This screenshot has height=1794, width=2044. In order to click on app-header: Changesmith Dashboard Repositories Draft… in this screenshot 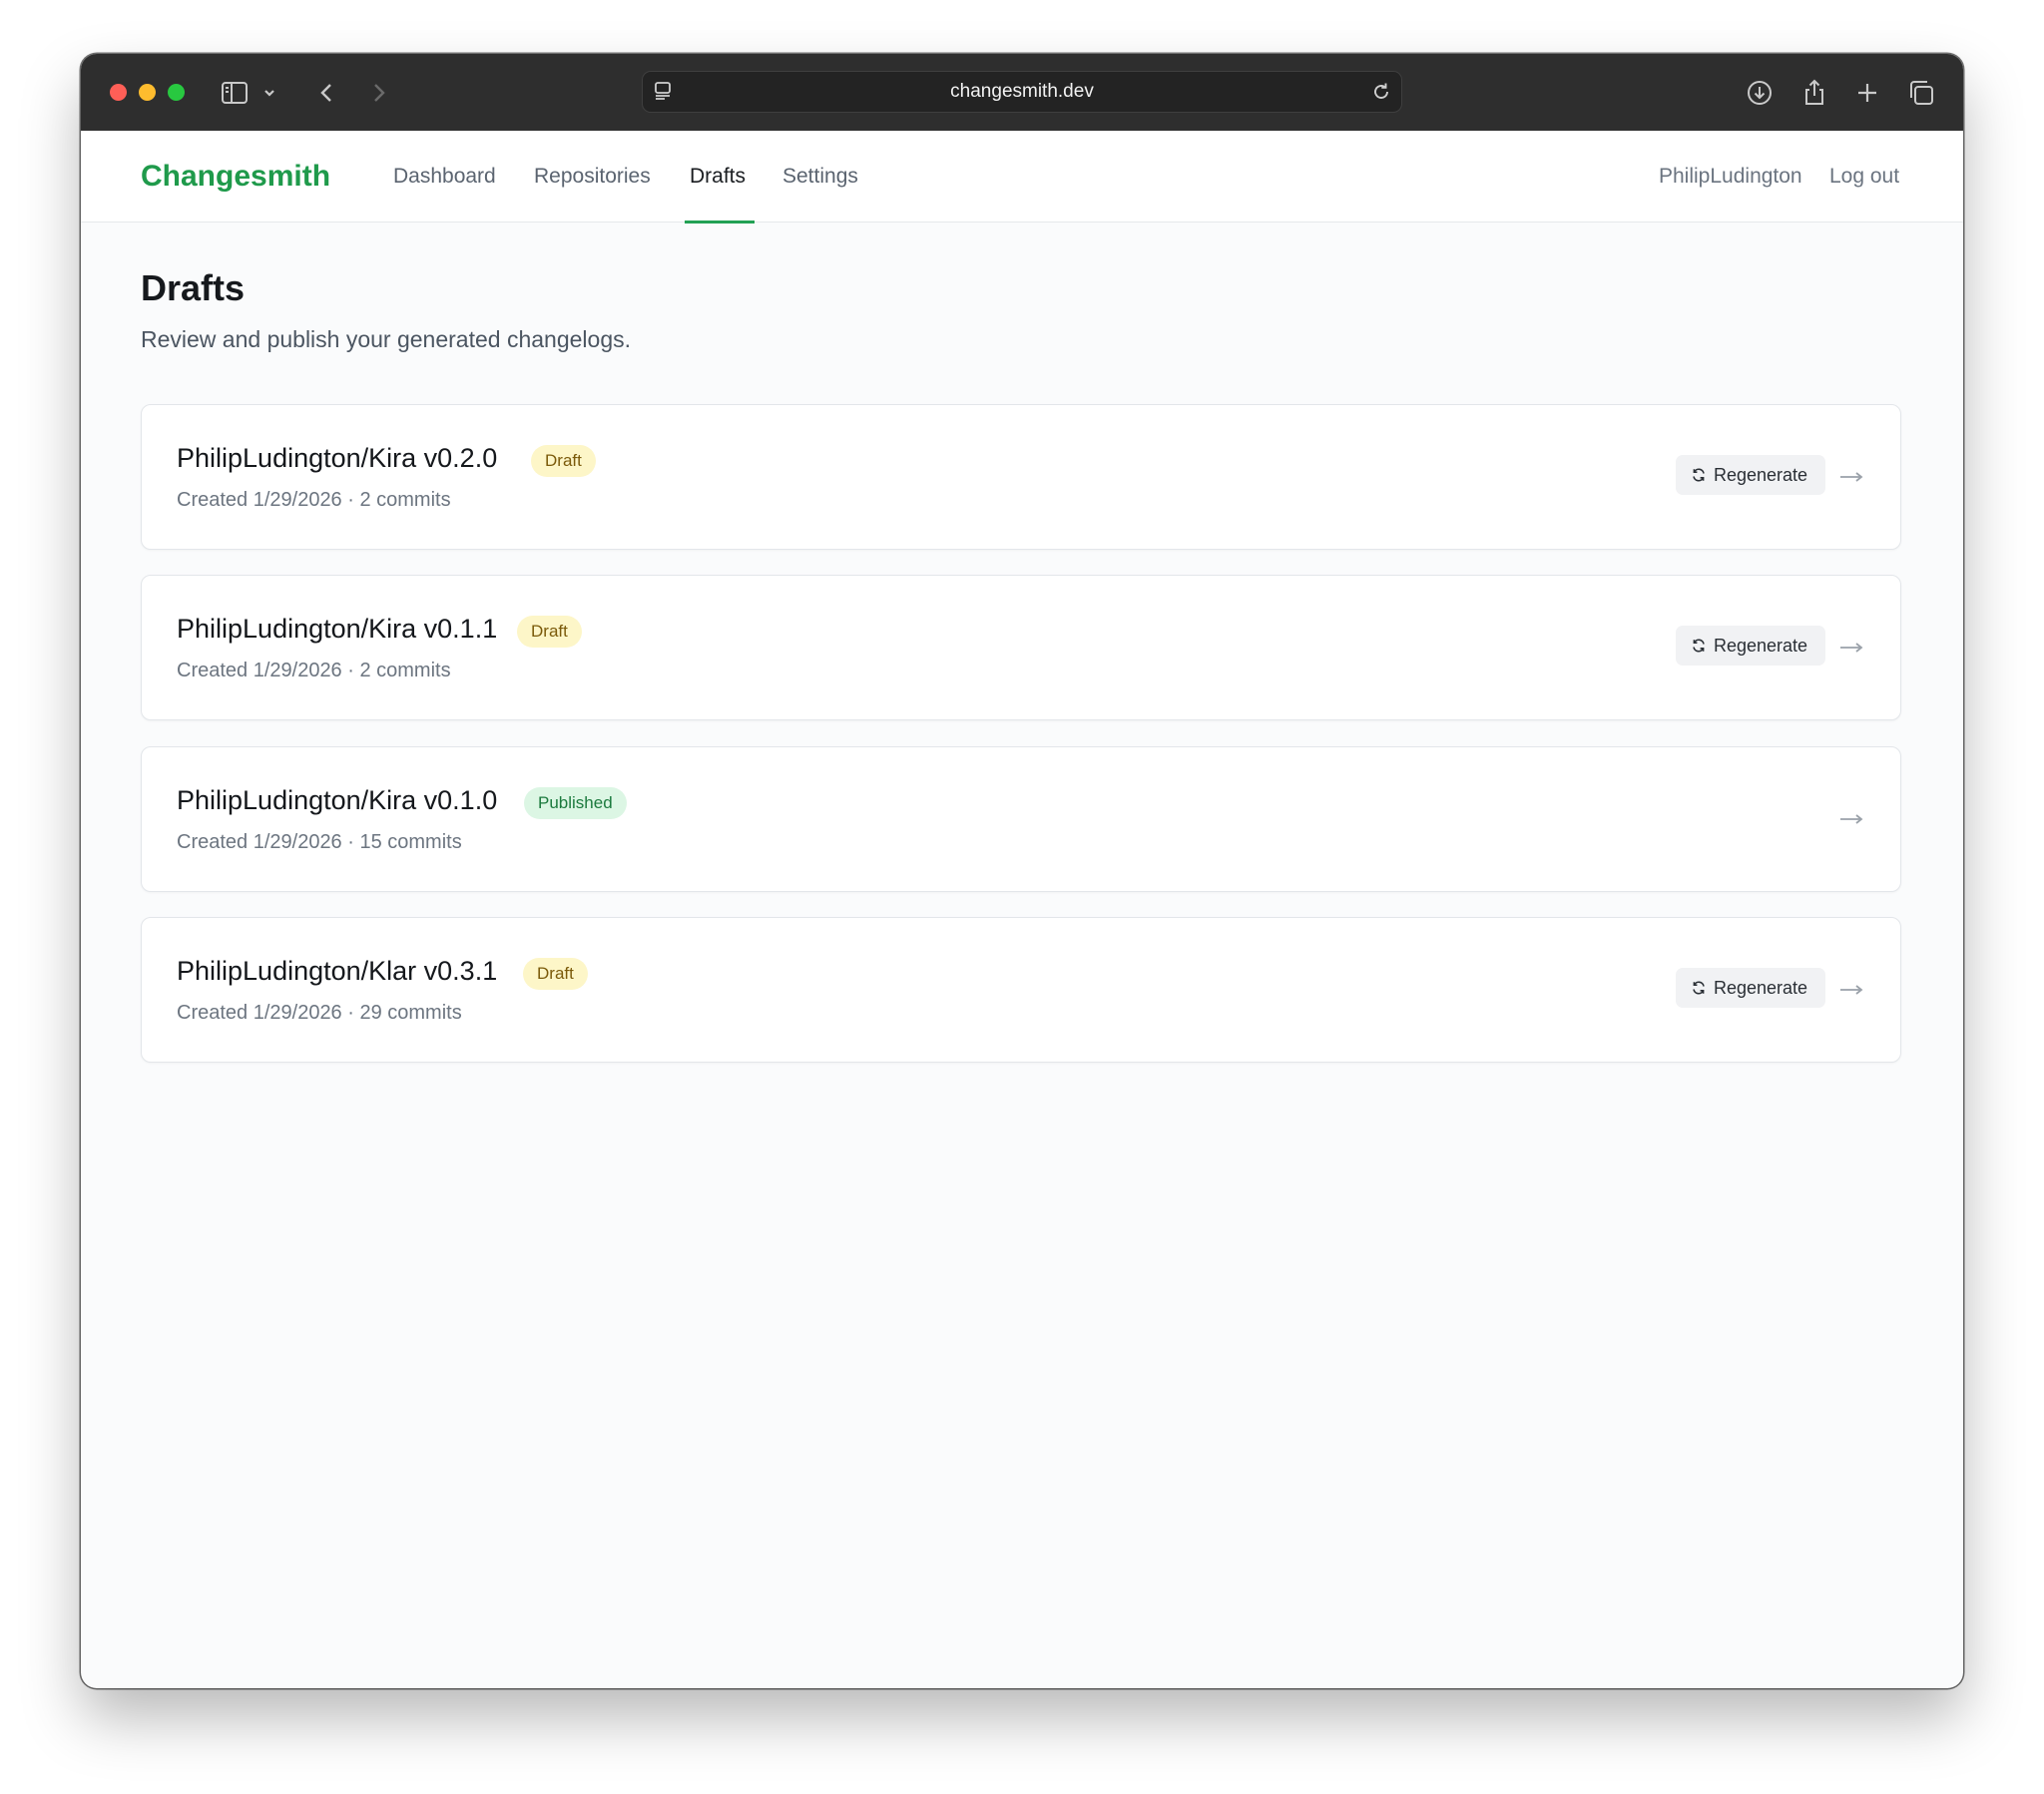, I will do `click(1022, 177)`.